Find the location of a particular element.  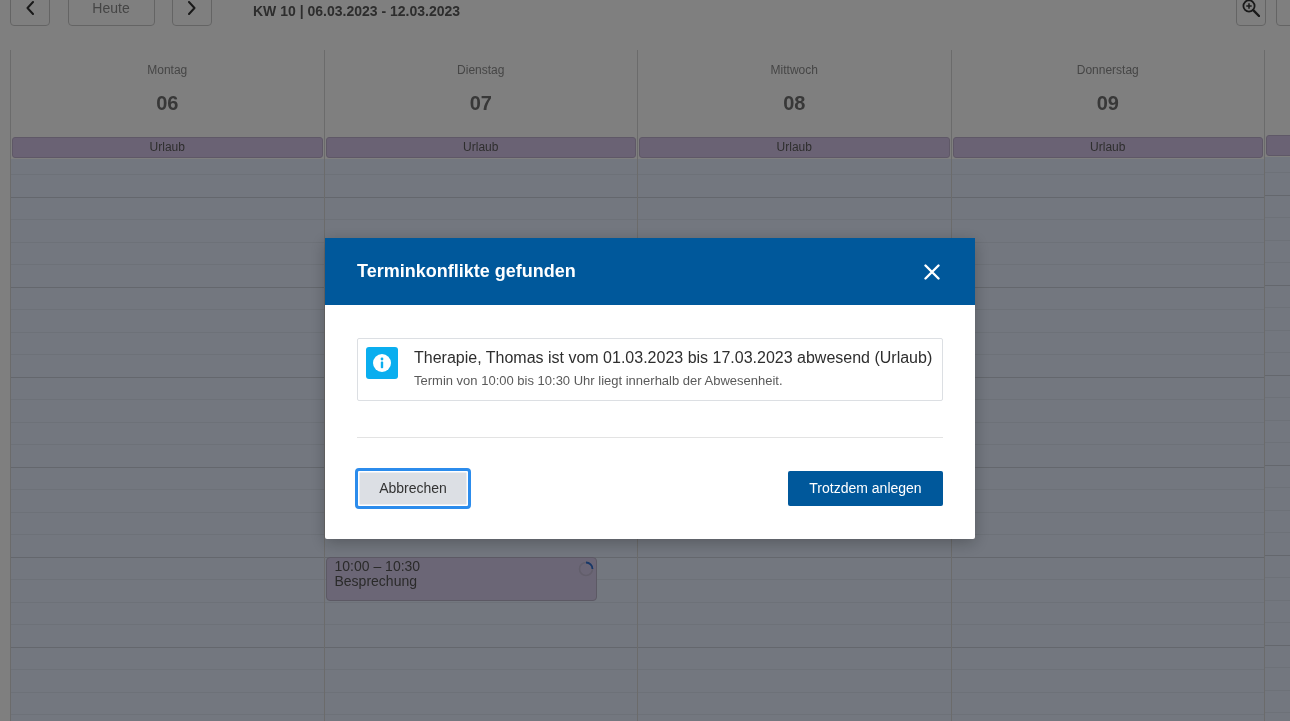

previous-week-button is located at coordinates (30, 13).